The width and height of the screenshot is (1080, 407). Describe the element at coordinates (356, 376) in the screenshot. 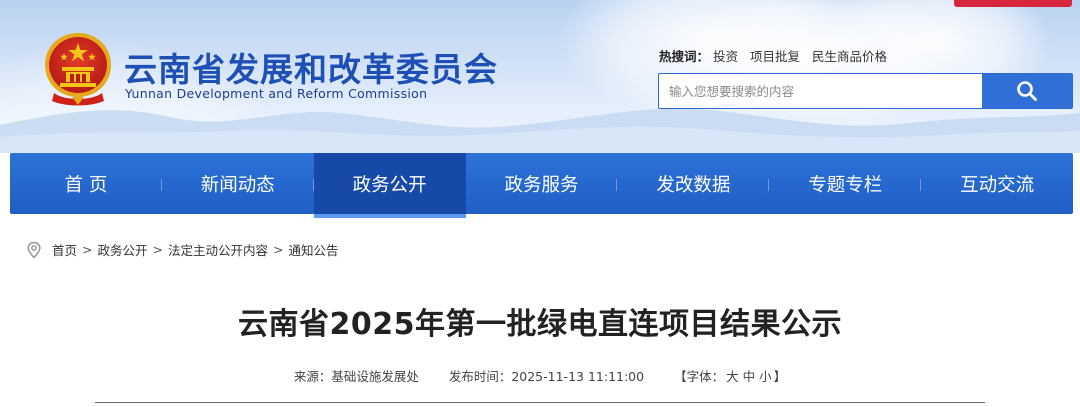

I see `article-source: 来源：基础设施发展处` at that location.